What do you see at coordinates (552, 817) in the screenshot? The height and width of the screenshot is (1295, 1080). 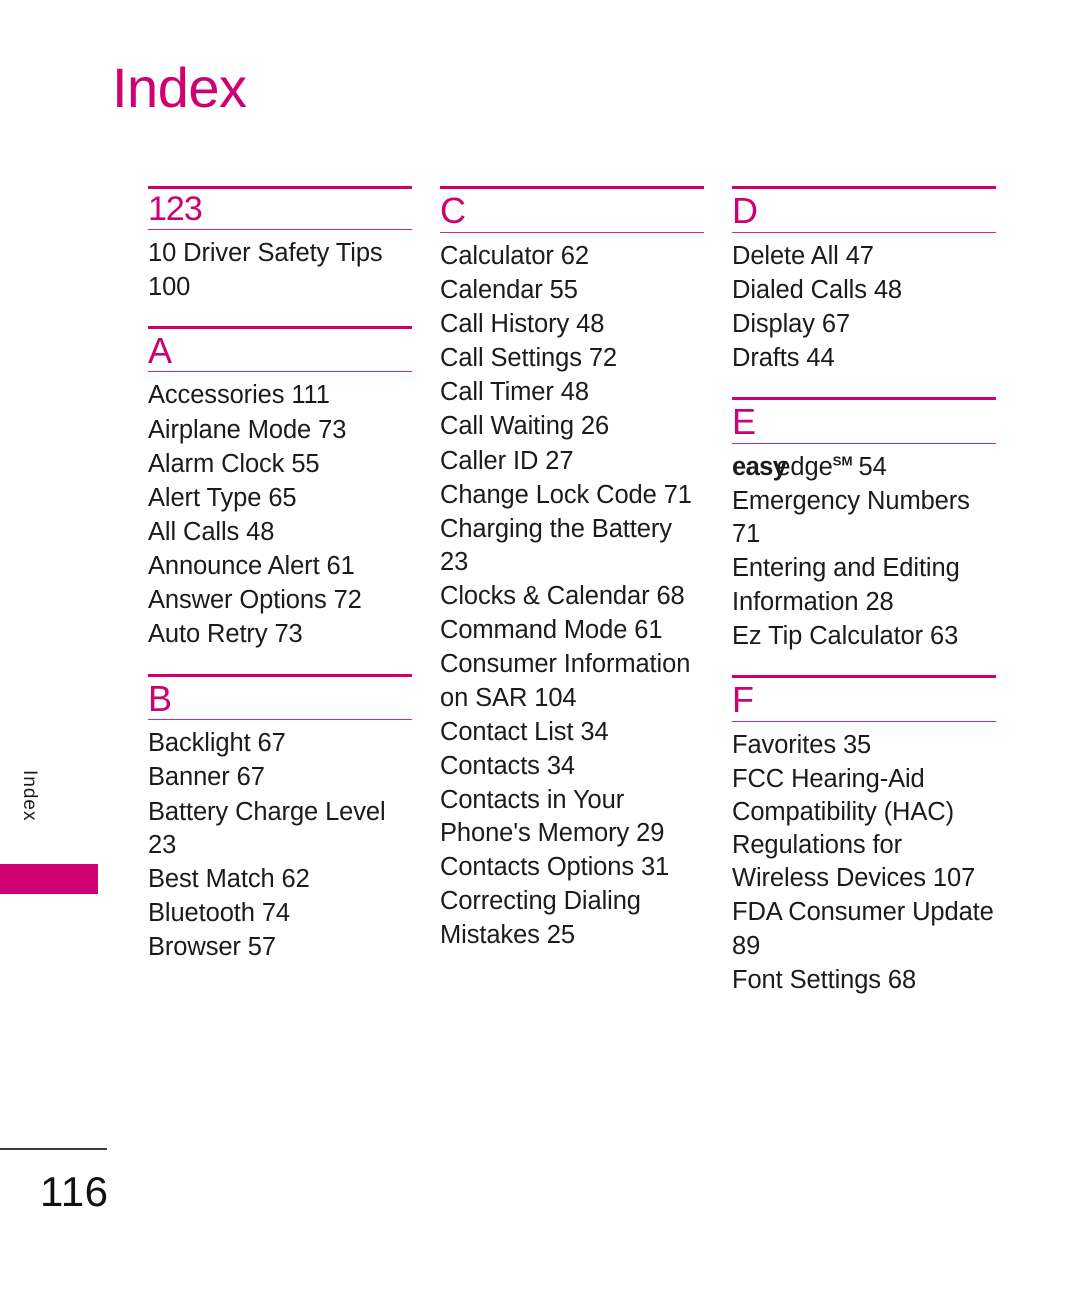 I see `index-entry: Contacts in Your Phone's Memory 29` at bounding box center [552, 817].